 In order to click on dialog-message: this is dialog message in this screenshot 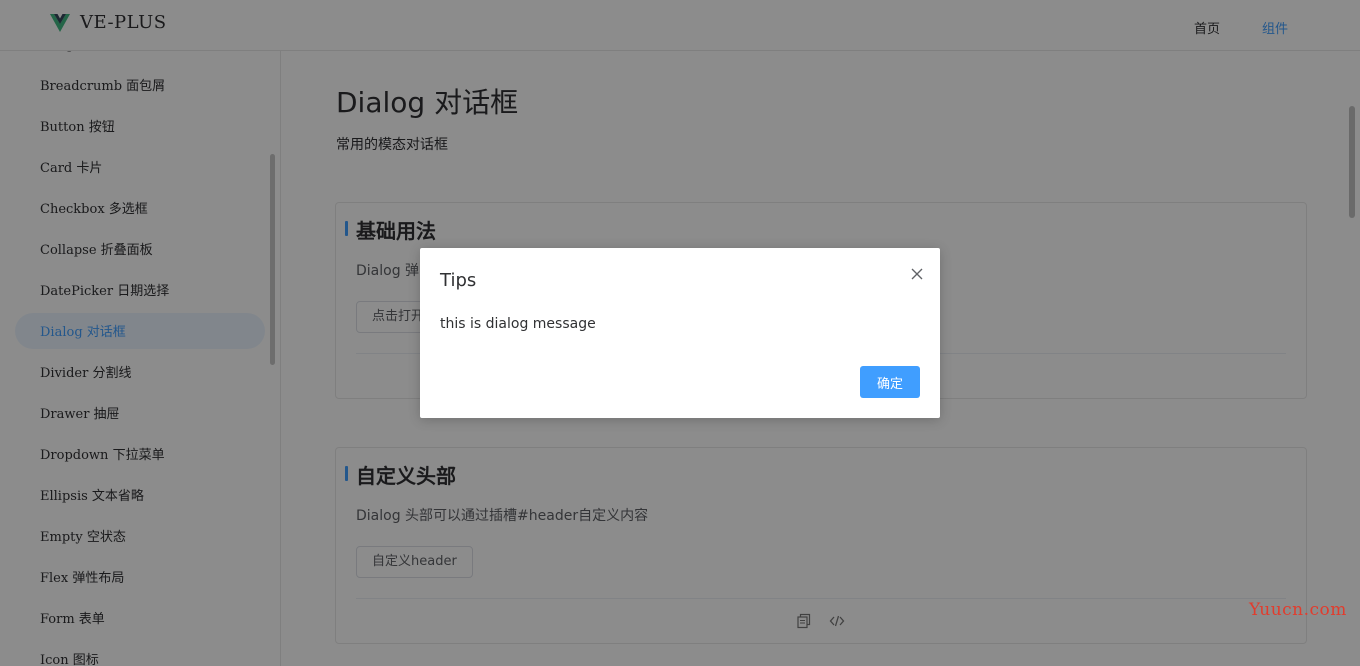, I will do `click(518, 324)`.